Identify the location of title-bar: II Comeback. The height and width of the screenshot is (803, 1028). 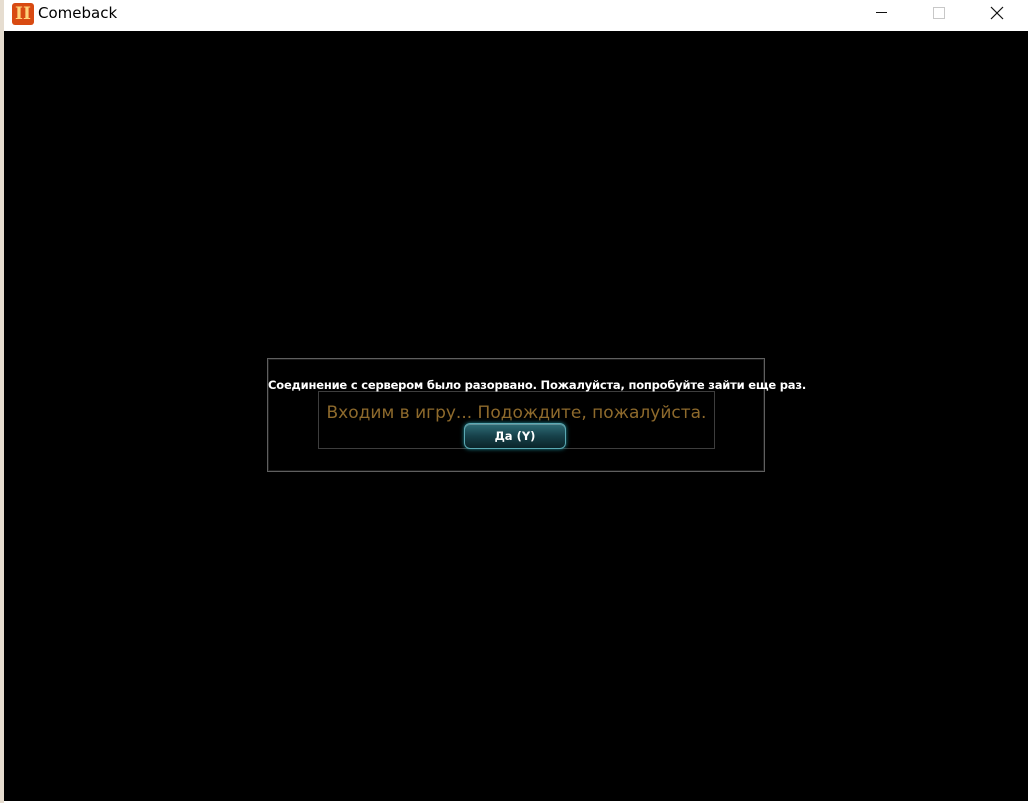
(516, 15).